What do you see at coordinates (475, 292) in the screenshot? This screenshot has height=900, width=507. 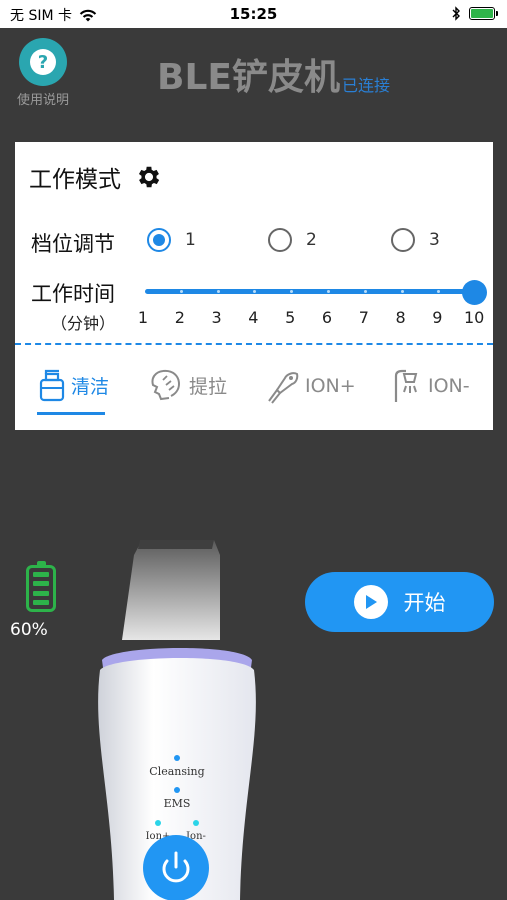 I see `slider-thumb` at bounding box center [475, 292].